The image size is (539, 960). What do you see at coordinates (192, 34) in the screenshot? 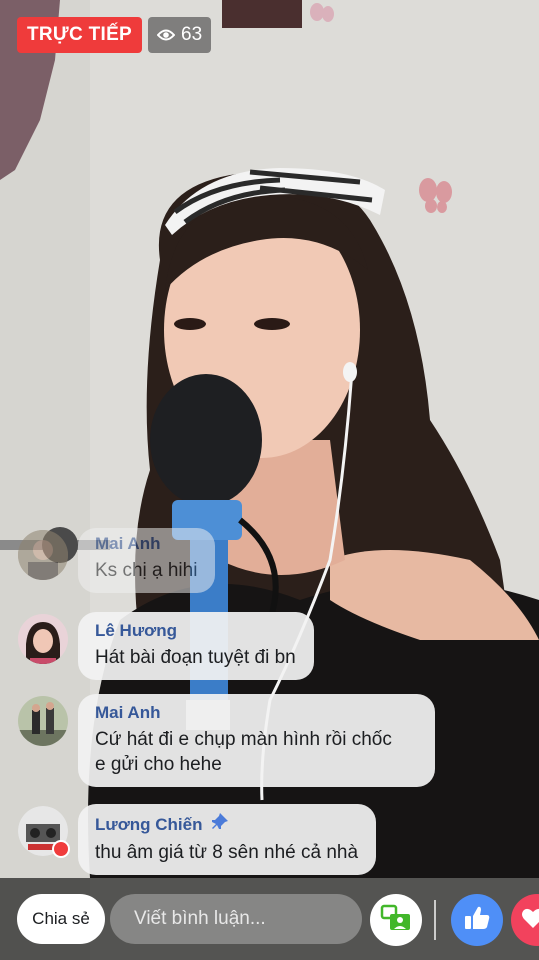
I see `viewer-count: 63` at bounding box center [192, 34].